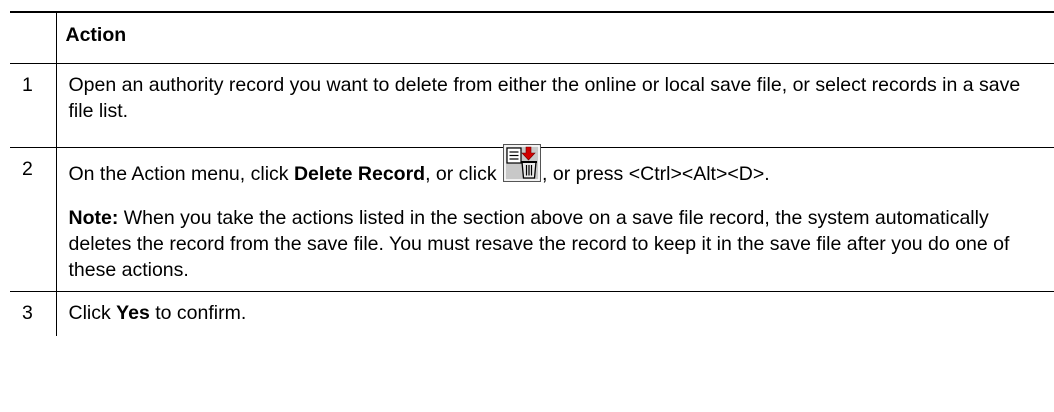  What do you see at coordinates (554, 37) in the screenshot?
I see `header-action-cell: Action` at bounding box center [554, 37].